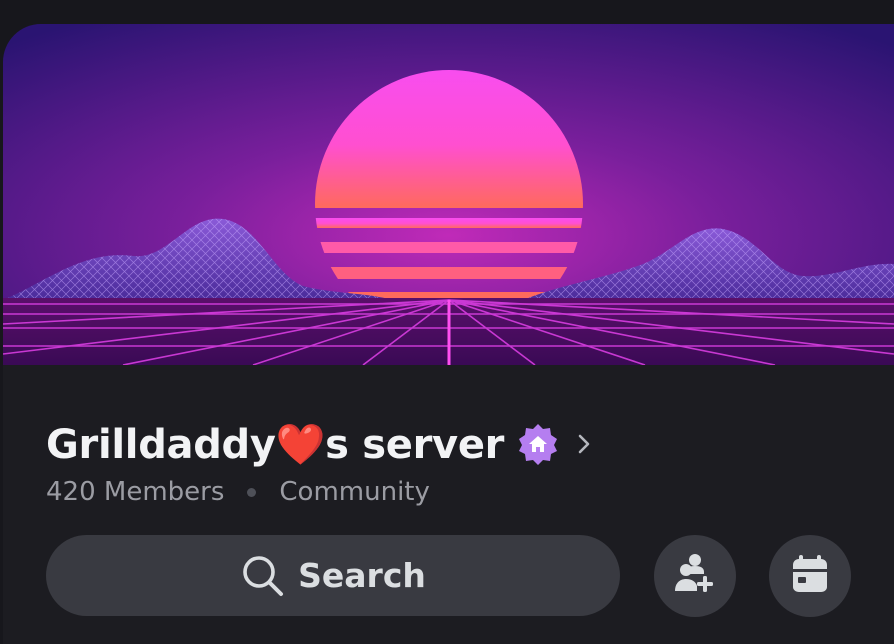  Describe the element at coordinates (263, 576) in the screenshot. I see `search-icon` at that location.